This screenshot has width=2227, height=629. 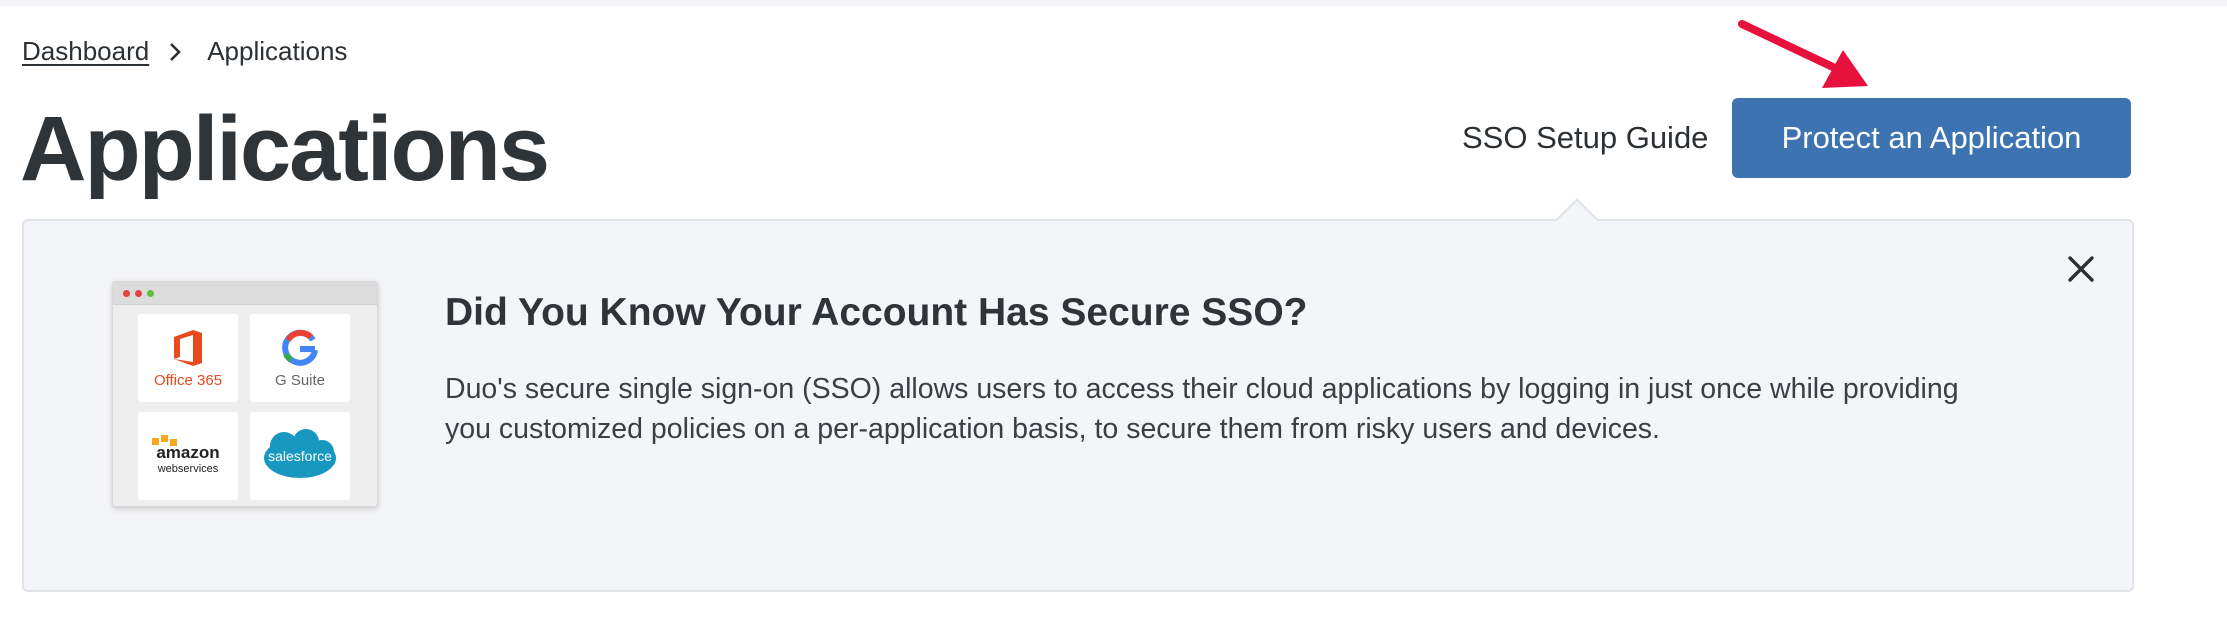 What do you see at coordinates (1577, 211) in the screenshot?
I see `panel-pointer-fill` at bounding box center [1577, 211].